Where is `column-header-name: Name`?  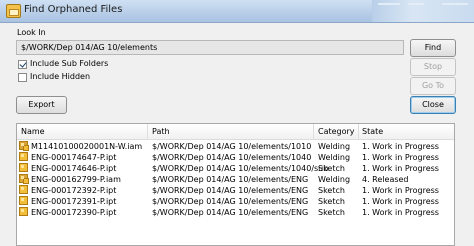
column-header-name: Name is located at coordinates (33, 131).